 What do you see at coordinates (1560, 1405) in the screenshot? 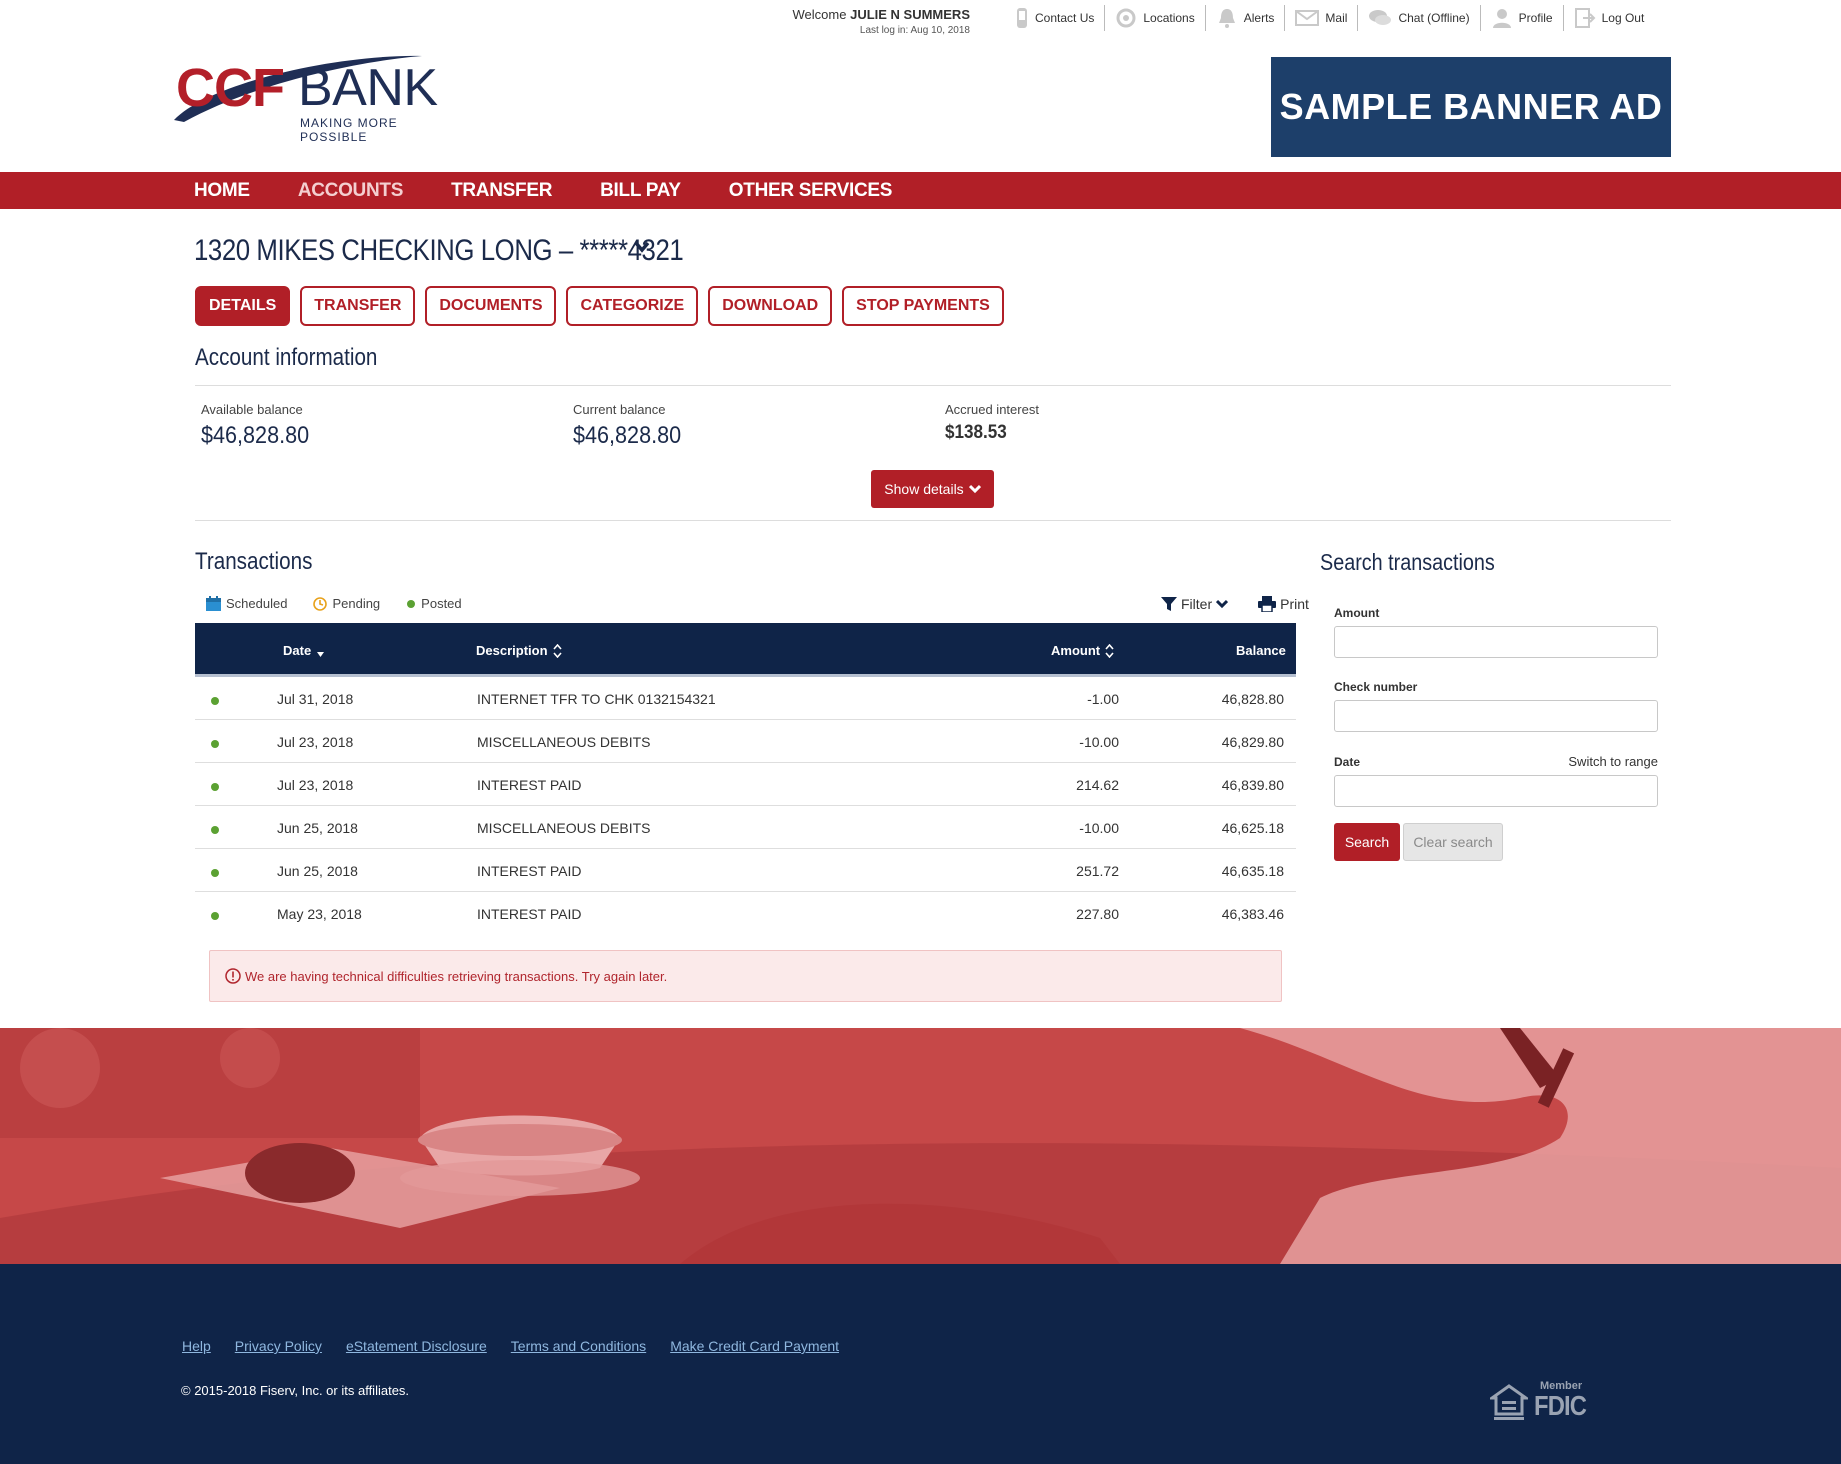
I see `fdic-text: FDIC` at bounding box center [1560, 1405].